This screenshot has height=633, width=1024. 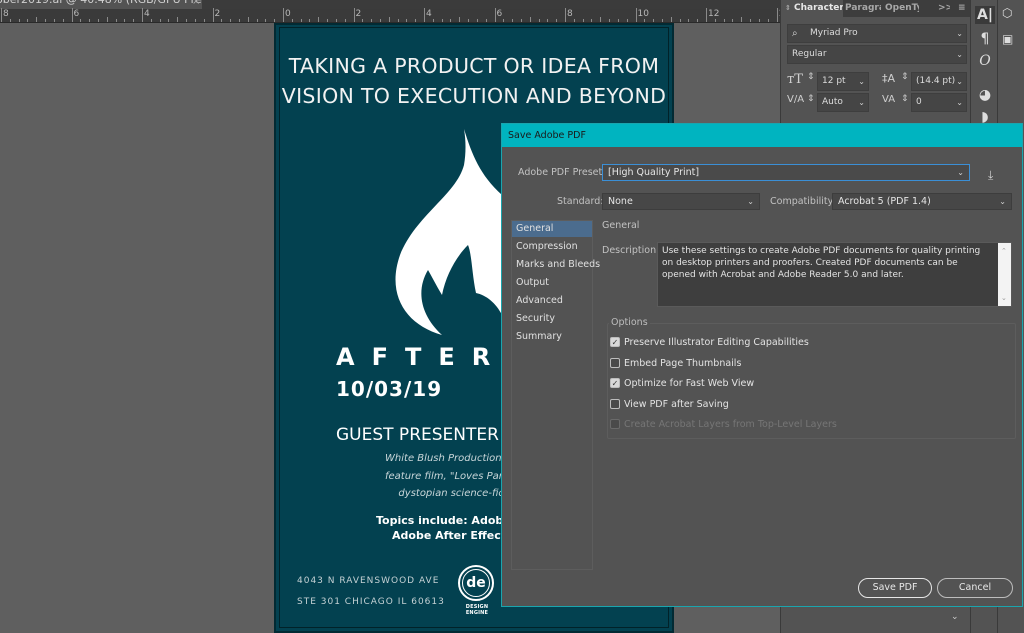 What do you see at coordinates (1007, 39) in the screenshot?
I see `artboards-icon: ▣` at bounding box center [1007, 39].